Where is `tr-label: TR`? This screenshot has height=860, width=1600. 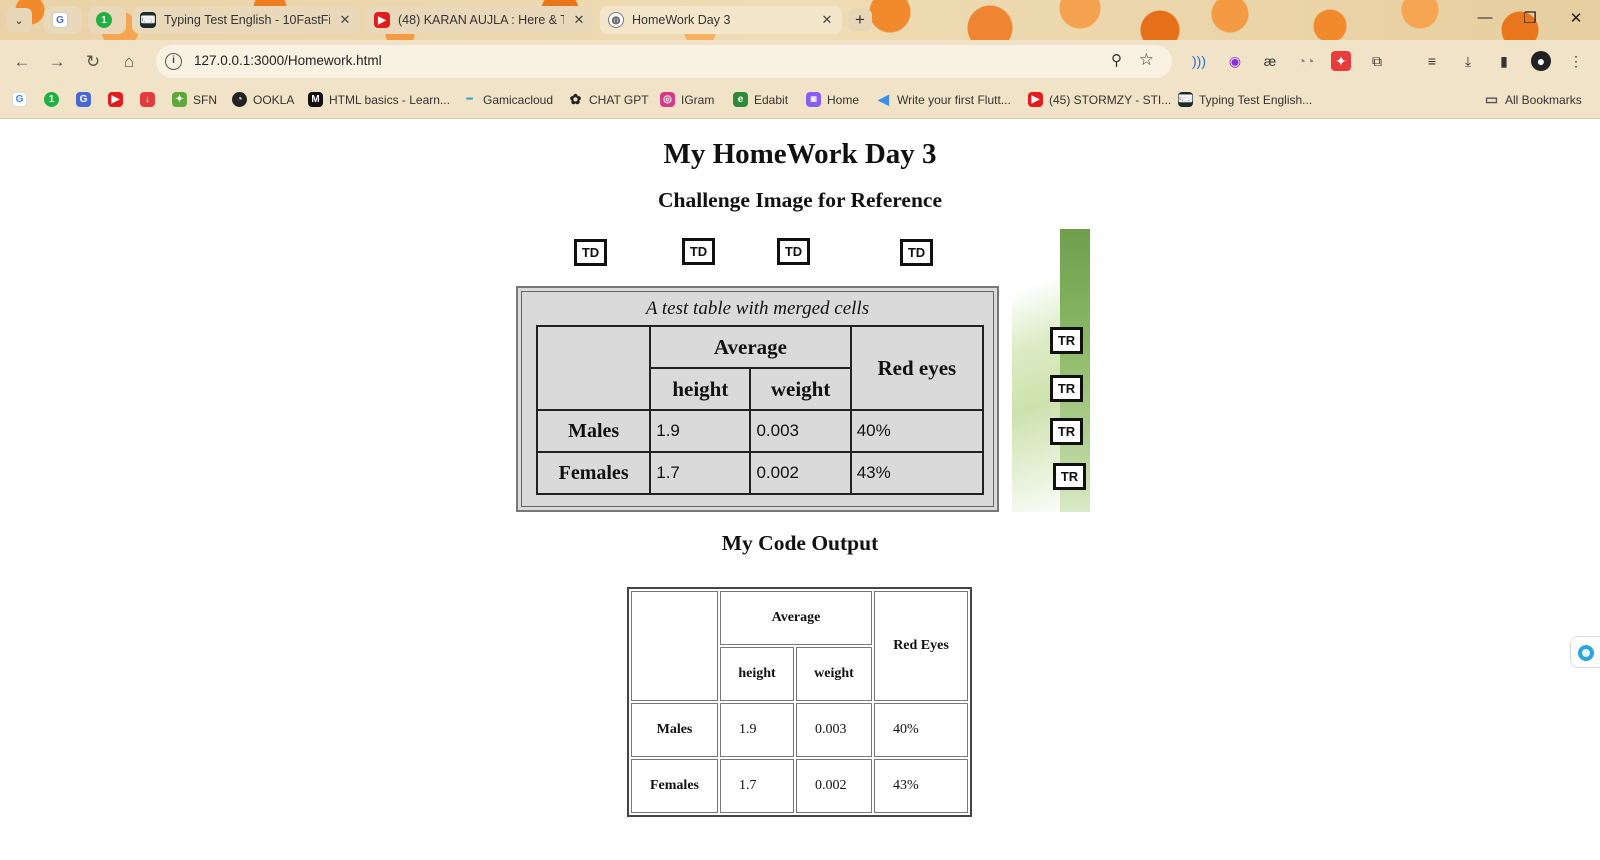 tr-label: TR is located at coordinates (1066, 431).